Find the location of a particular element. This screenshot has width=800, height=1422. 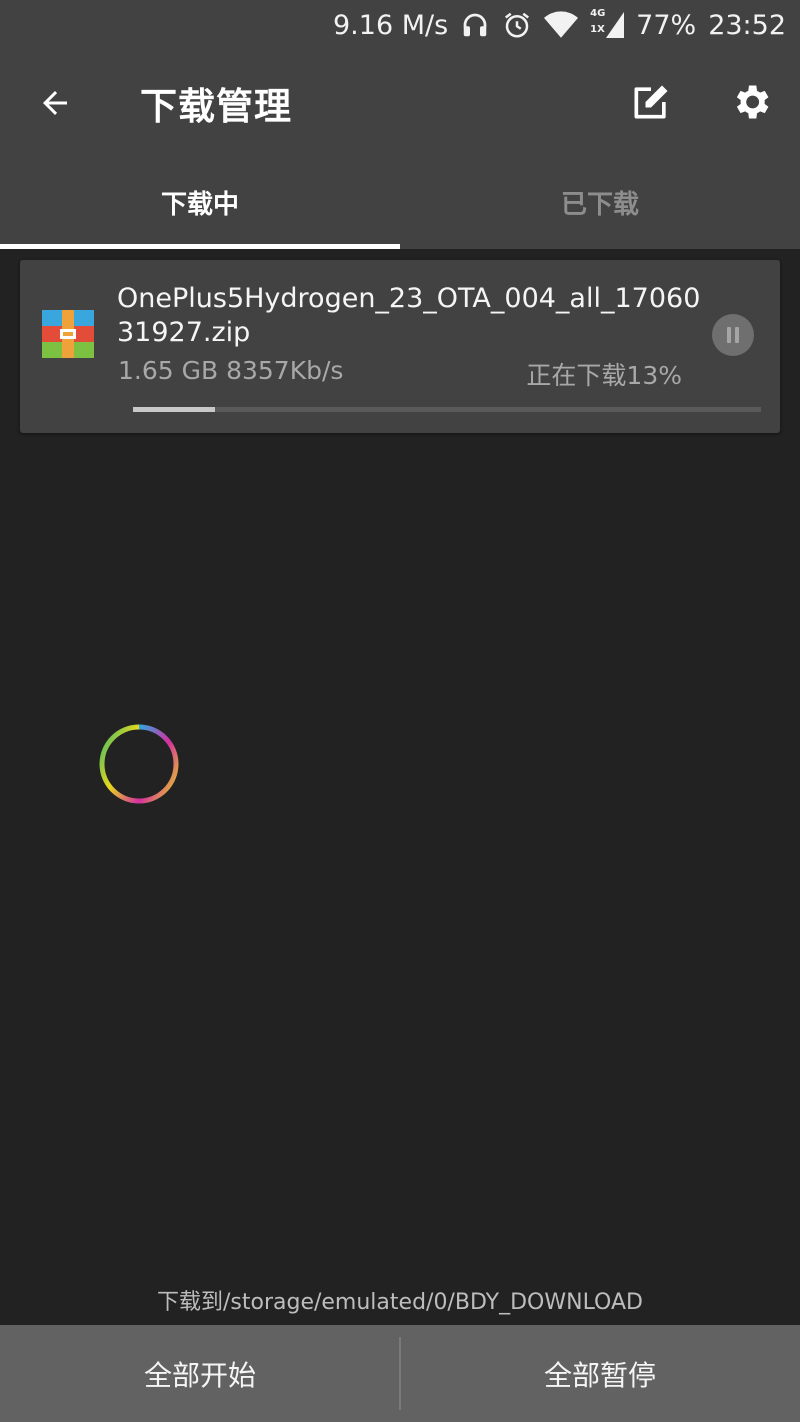

network-sub-label: 1X is located at coordinates (597, 29).